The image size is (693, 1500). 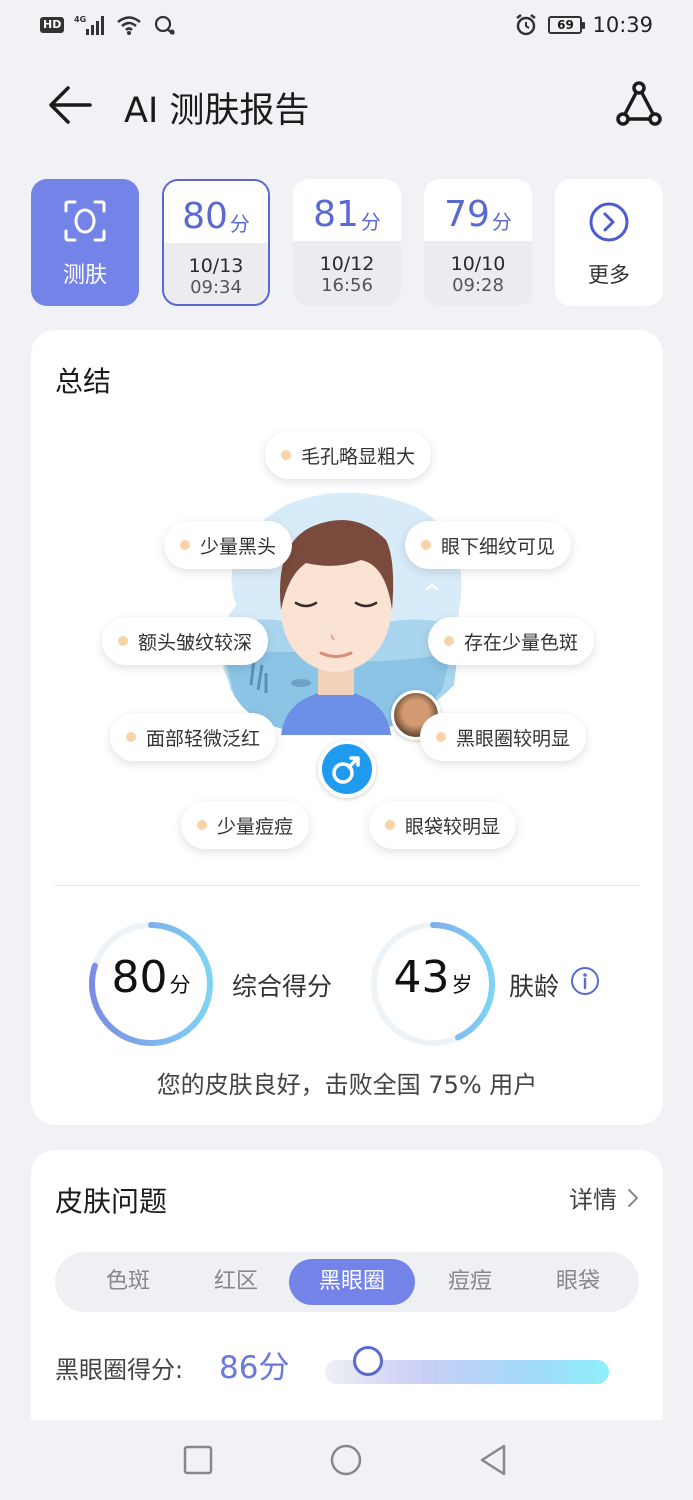 I want to click on scan-label: 测肤, so click(x=84, y=275).